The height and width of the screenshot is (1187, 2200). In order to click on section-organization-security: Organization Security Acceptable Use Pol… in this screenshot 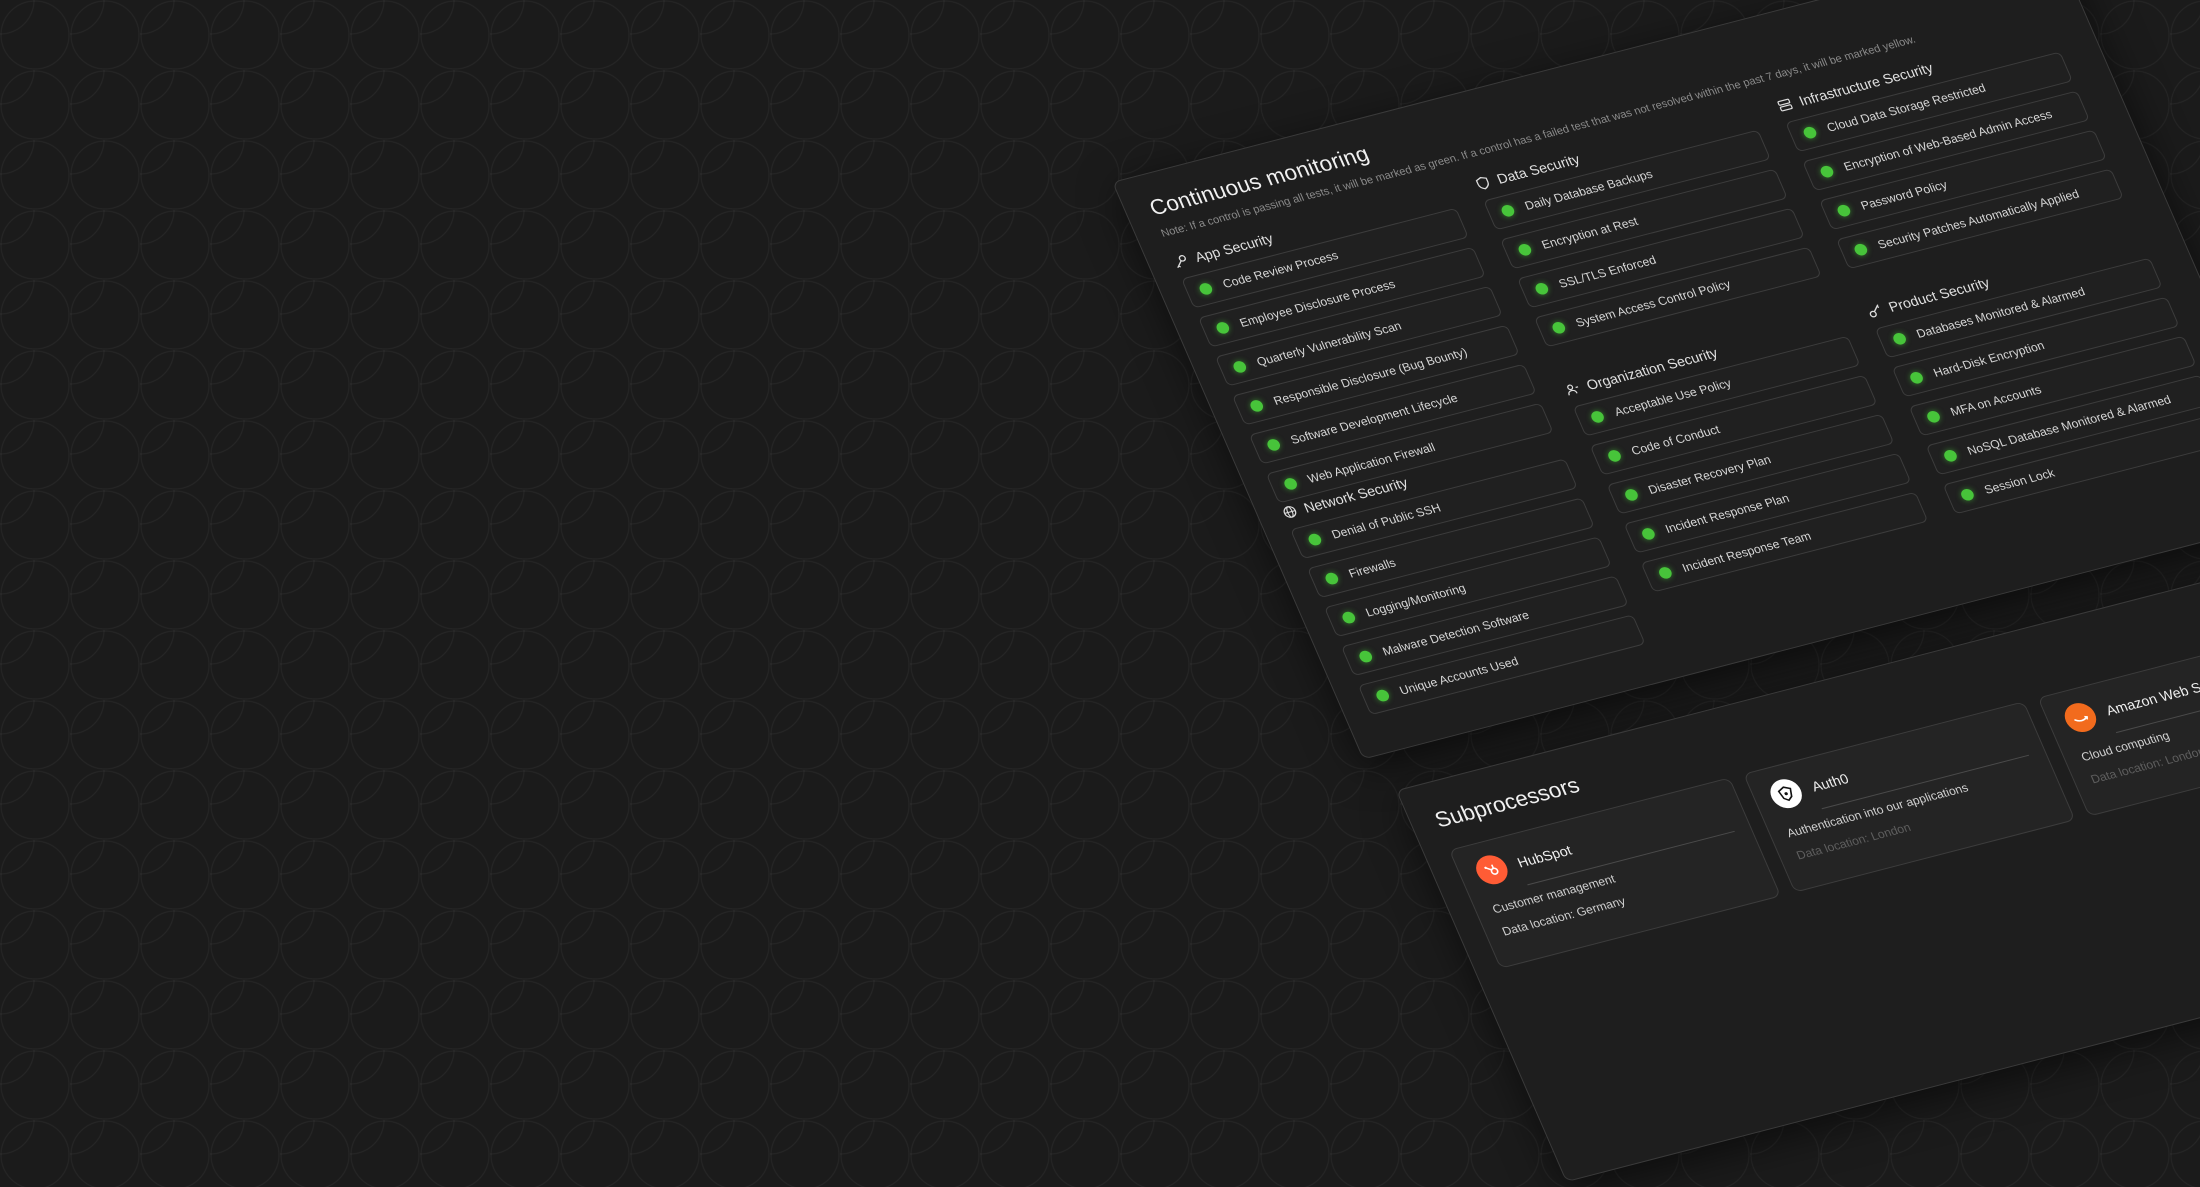, I will do `click(1746, 456)`.